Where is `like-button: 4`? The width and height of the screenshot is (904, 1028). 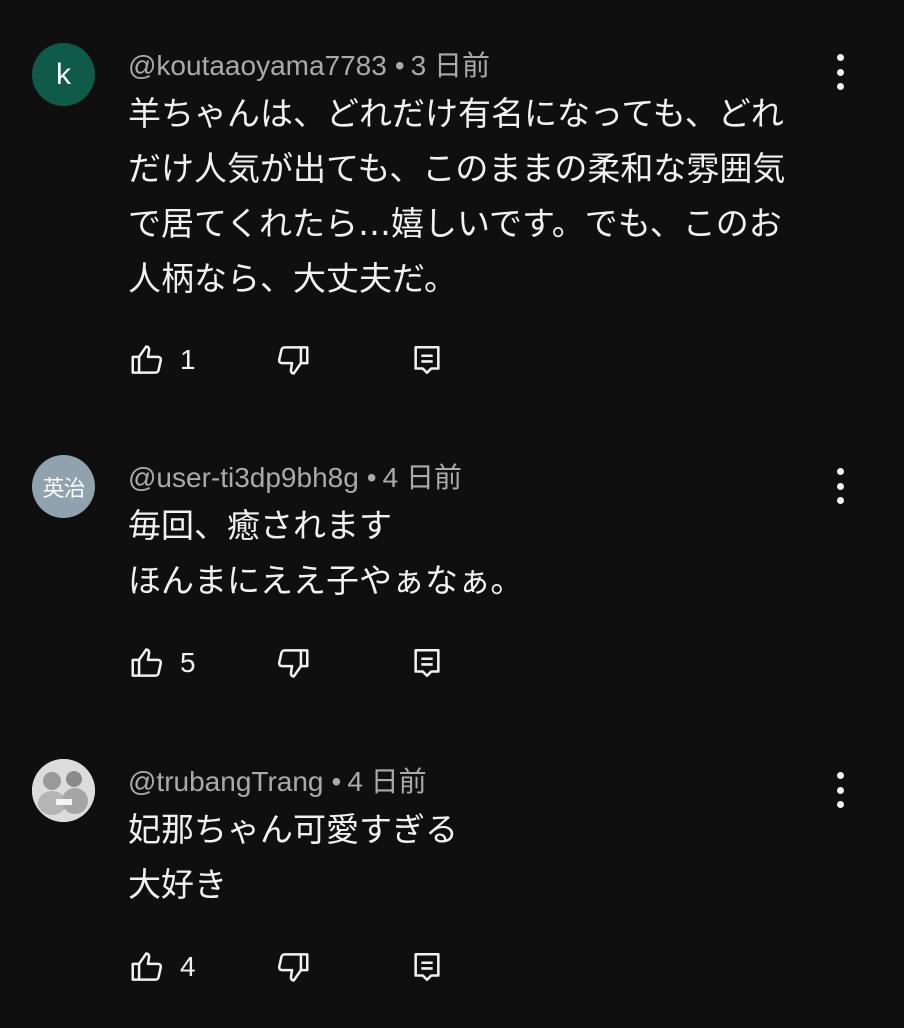
like-button: 4 is located at coordinates (162, 967).